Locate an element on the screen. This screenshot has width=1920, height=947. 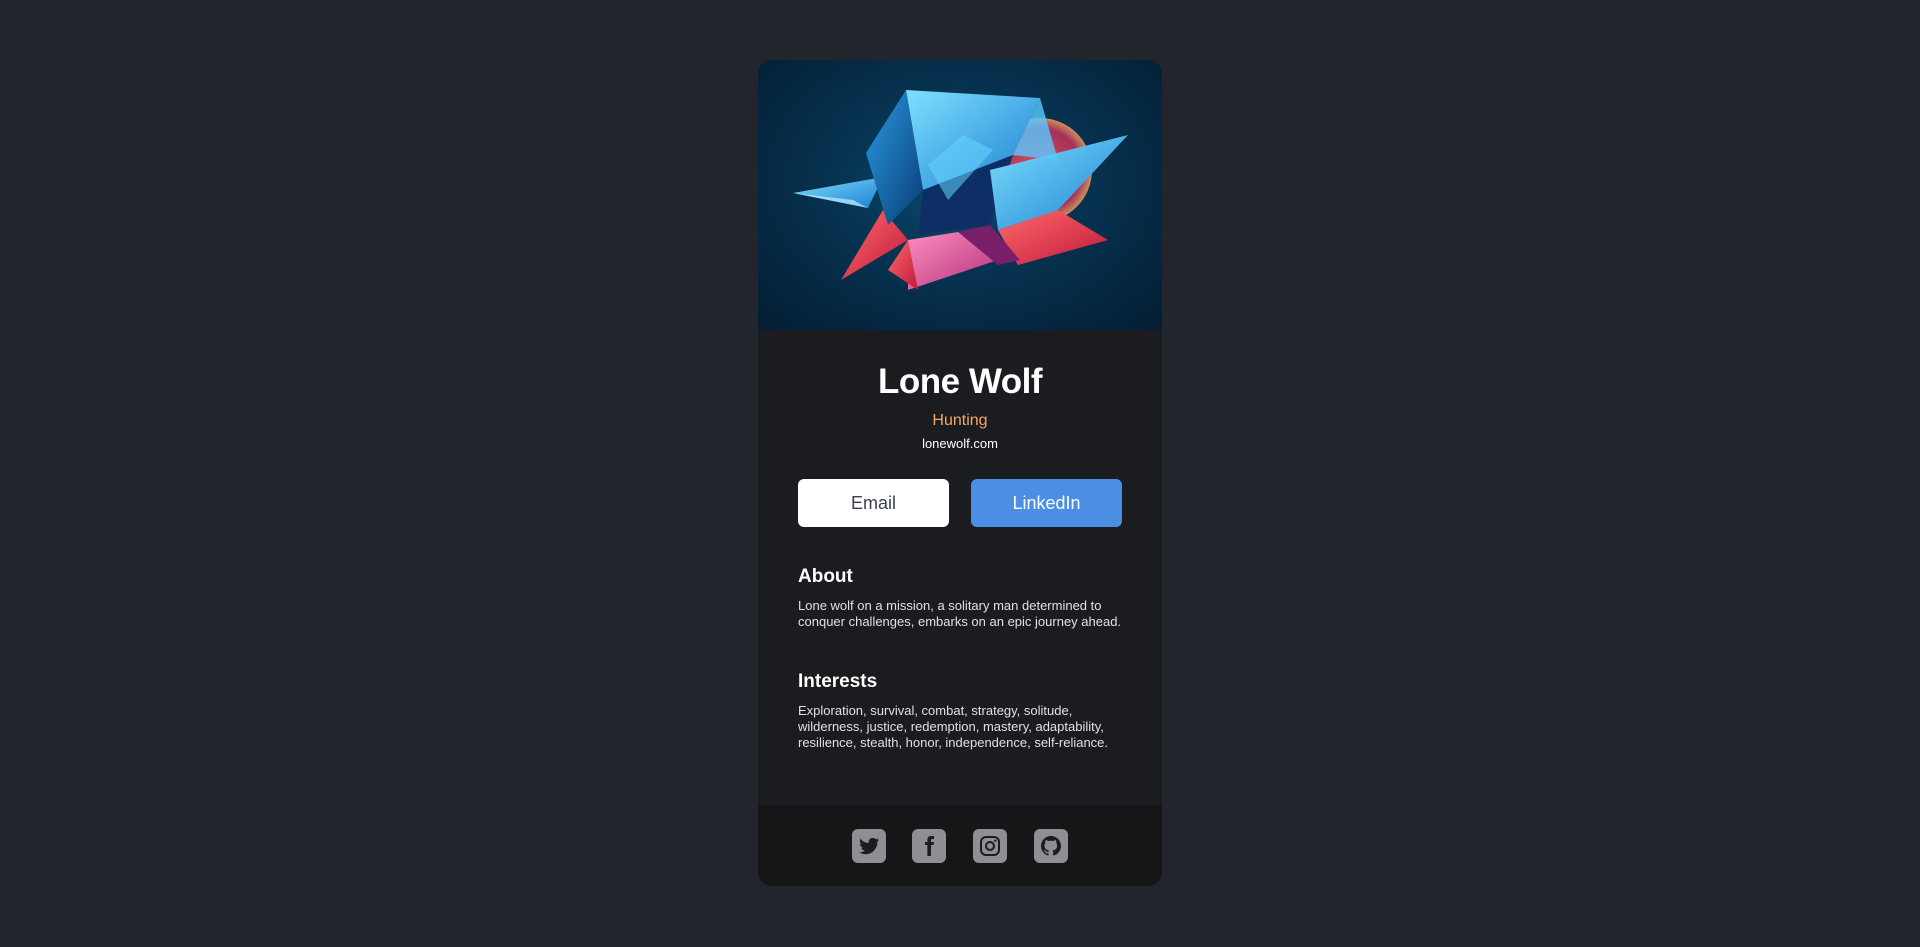
profile-name: Lone Wolf is located at coordinates (960, 381).